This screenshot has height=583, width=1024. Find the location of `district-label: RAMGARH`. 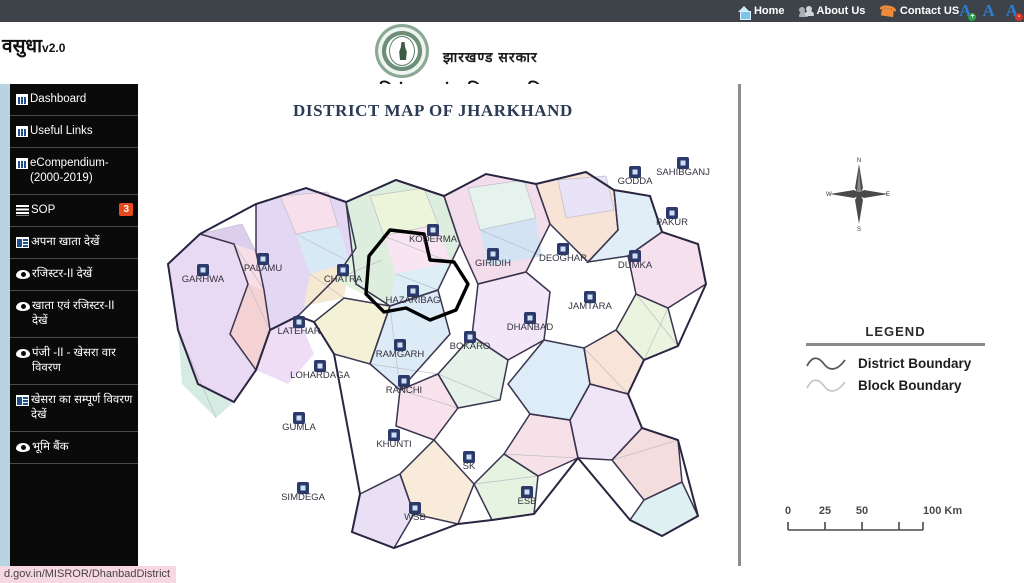

district-label: RAMGARH is located at coordinates (400, 354).